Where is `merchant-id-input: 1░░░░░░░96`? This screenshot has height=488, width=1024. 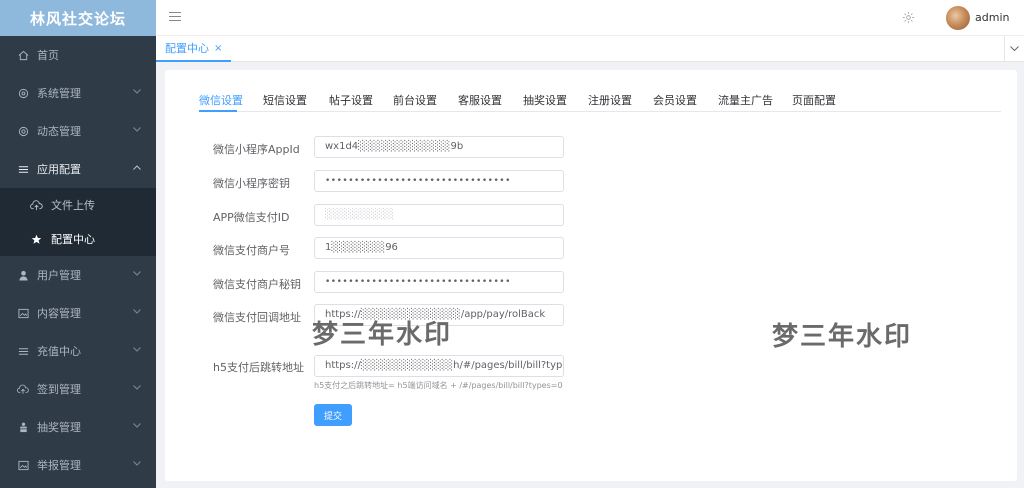
merchant-id-input: 1░░░░░░░96 is located at coordinates (439, 248).